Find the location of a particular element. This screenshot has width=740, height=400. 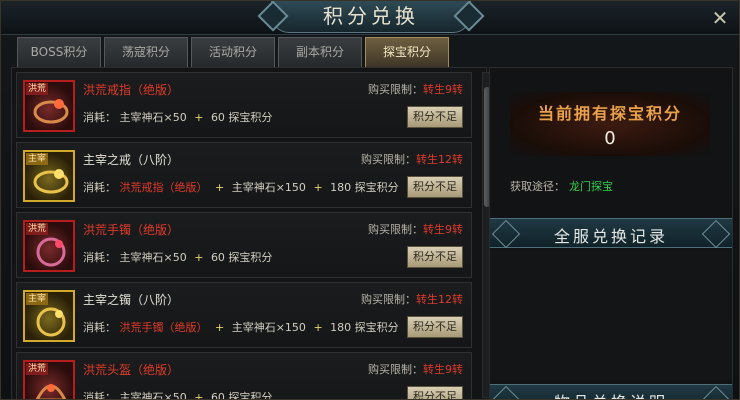

ring-item-icon: 洪荒 is located at coordinates (49, 106).